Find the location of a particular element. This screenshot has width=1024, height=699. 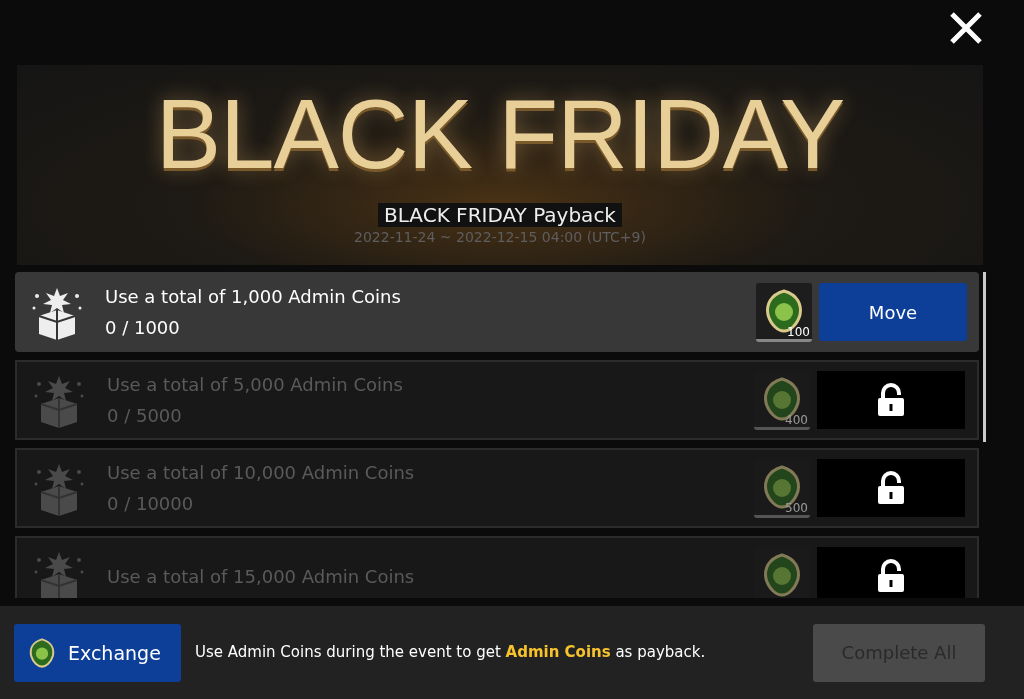

mission-title: Use a total of 1,000 Admin Coins is located at coordinates (253, 296).